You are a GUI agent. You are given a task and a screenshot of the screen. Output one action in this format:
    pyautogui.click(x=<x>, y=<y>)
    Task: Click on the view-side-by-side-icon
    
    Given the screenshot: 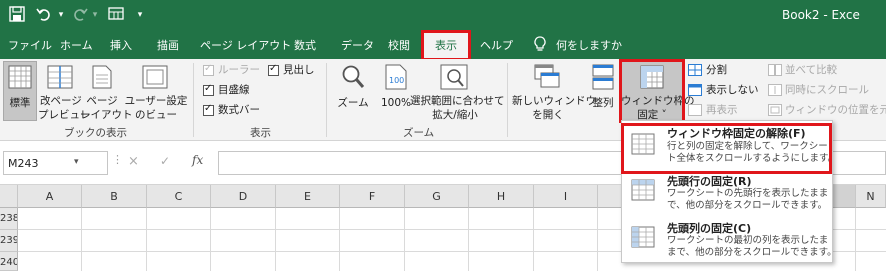 What is the action you would take?
    pyautogui.click(x=775, y=71)
    